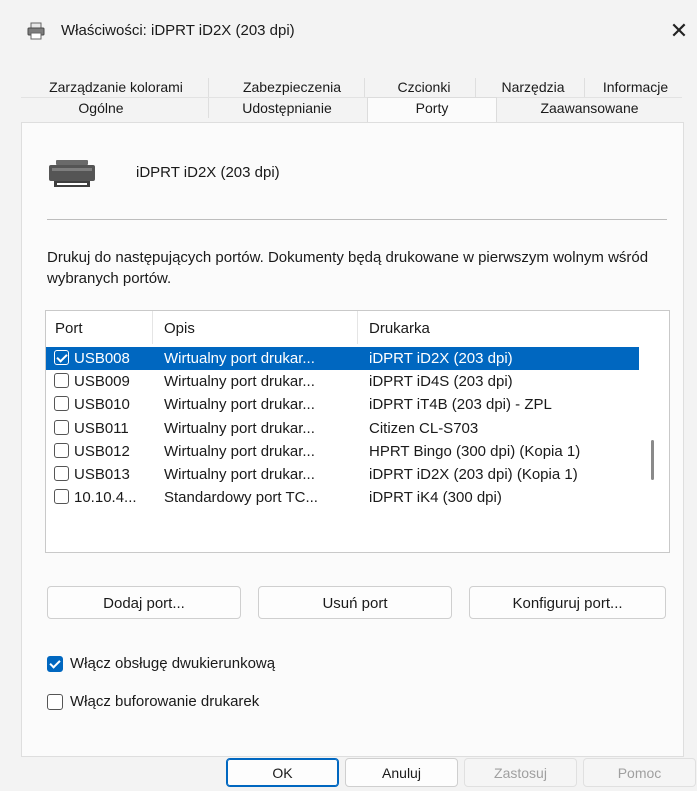  What do you see at coordinates (102, 358) in the screenshot?
I see `port-name: USB008` at bounding box center [102, 358].